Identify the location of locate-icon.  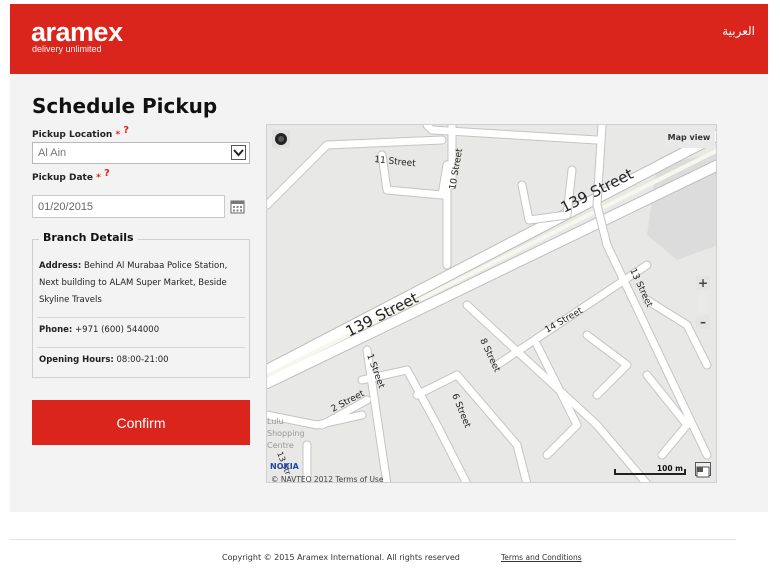
(281, 139).